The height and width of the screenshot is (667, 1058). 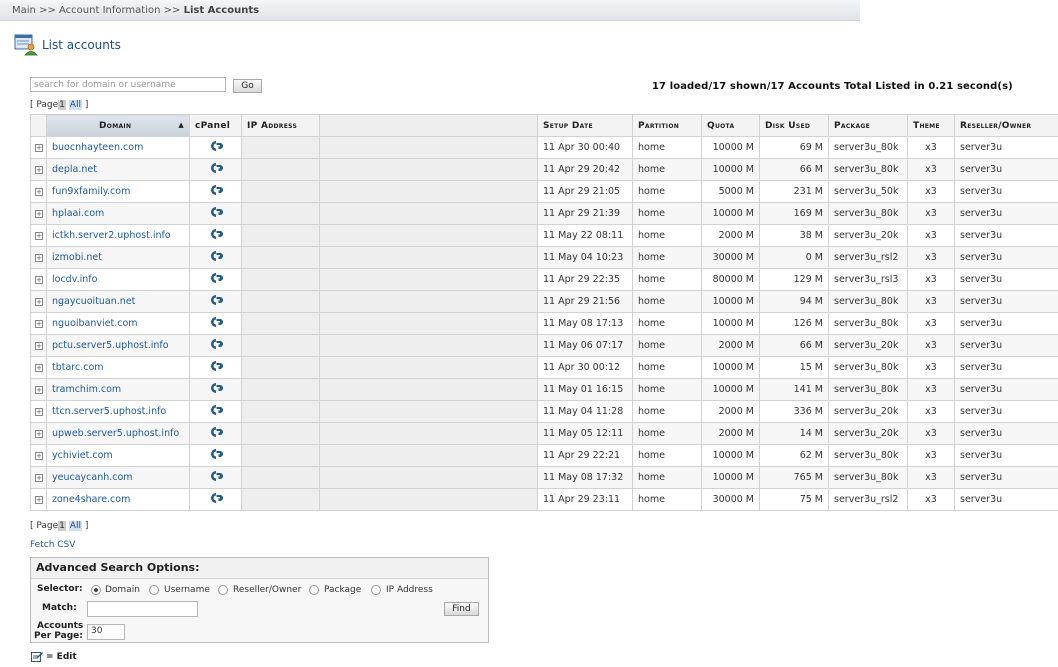 I want to click on radio-domain, so click(x=96, y=590).